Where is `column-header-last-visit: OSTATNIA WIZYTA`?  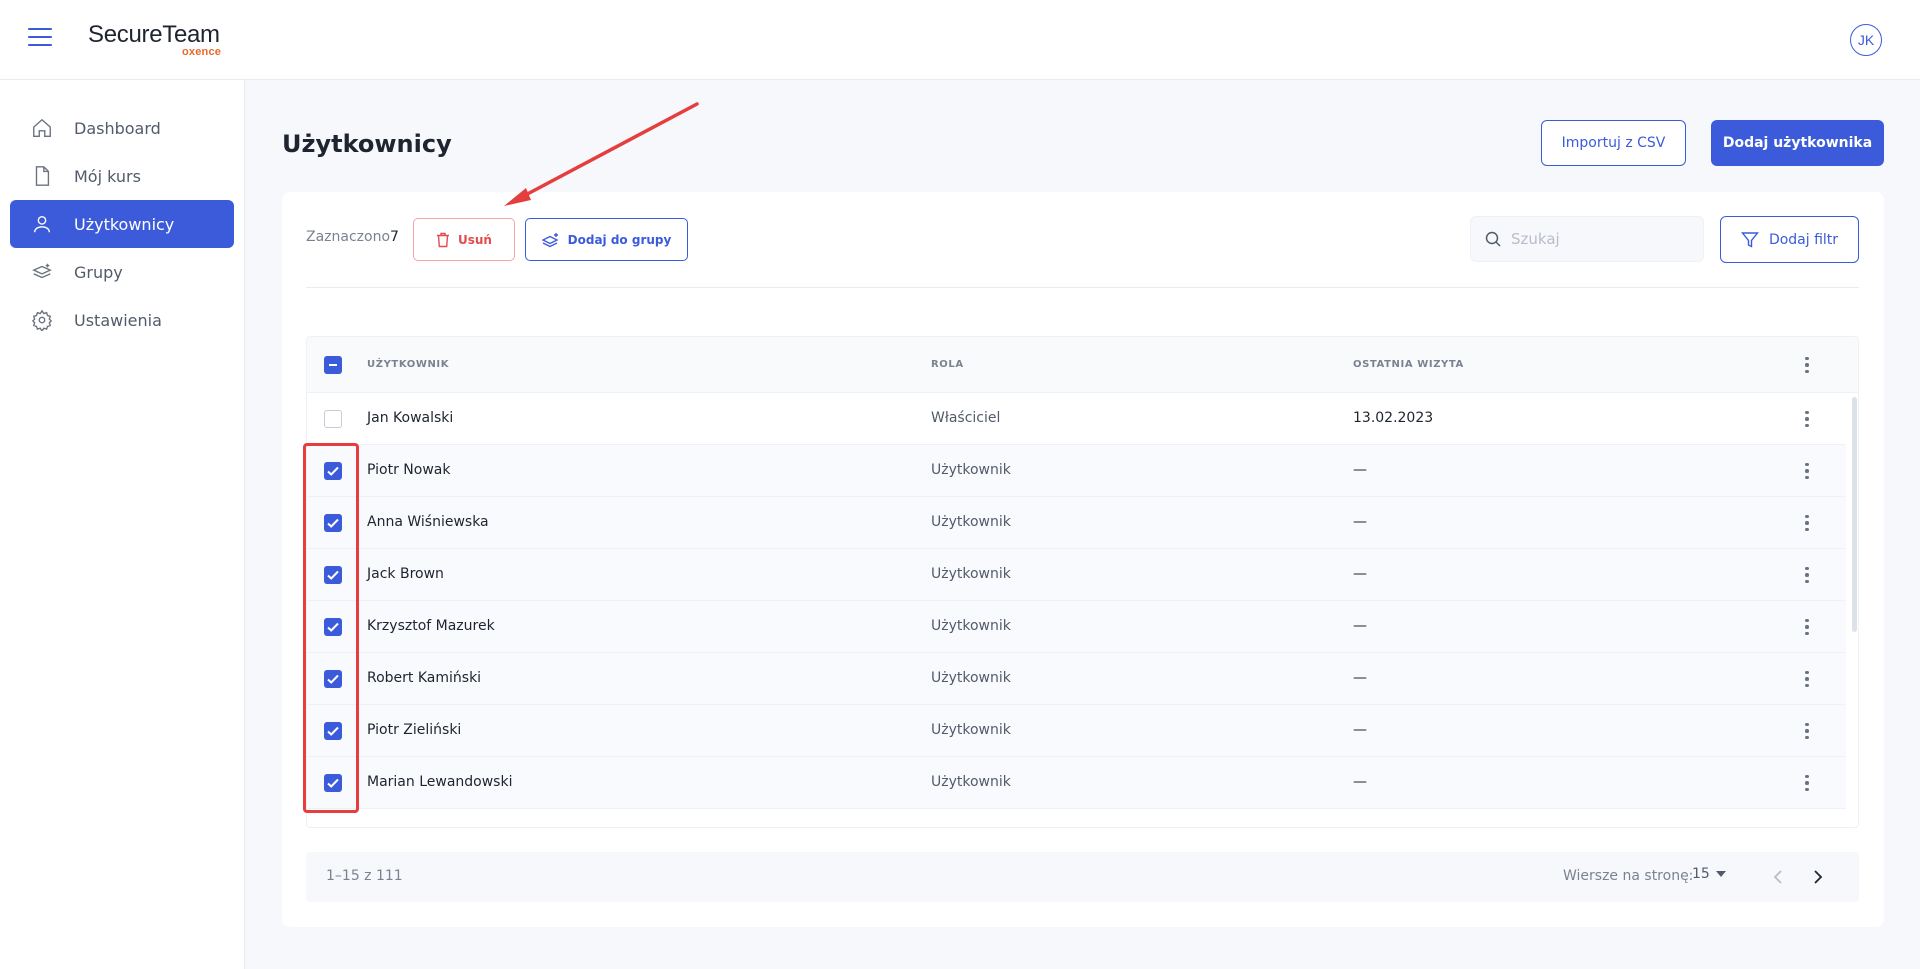
column-header-last-visit: OSTATNIA WIZYTA is located at coordinates (1408, 364).